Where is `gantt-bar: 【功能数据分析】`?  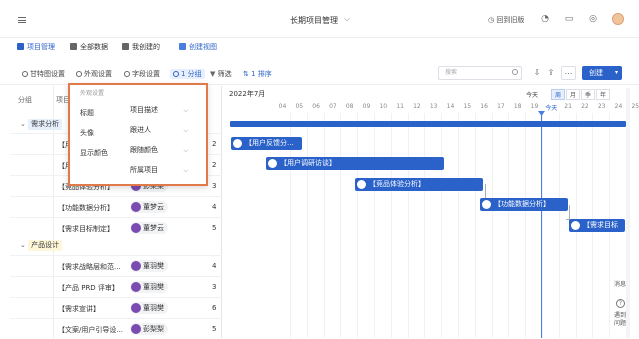 gantt-bar: 【功能数据分析】 is located at coordinates (524, 204).